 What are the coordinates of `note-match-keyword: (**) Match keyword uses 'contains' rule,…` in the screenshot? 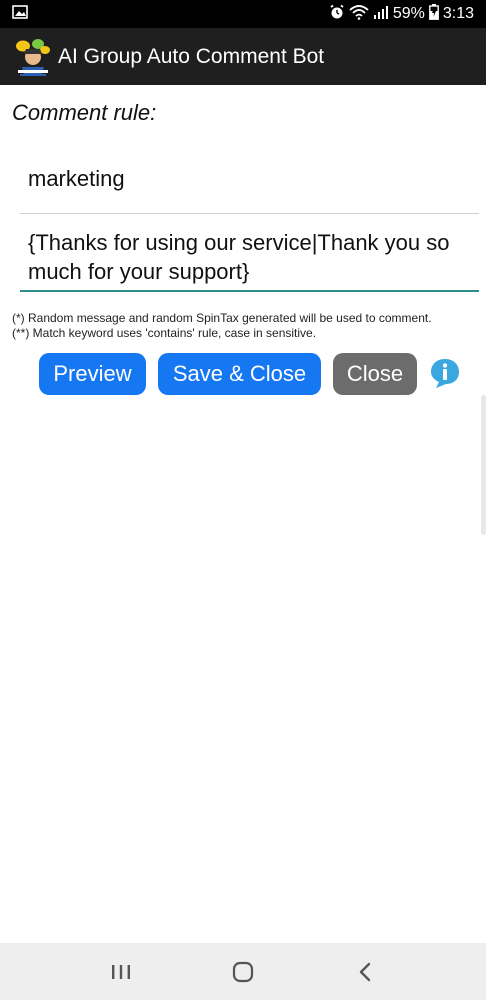 It's located at (164, 333).